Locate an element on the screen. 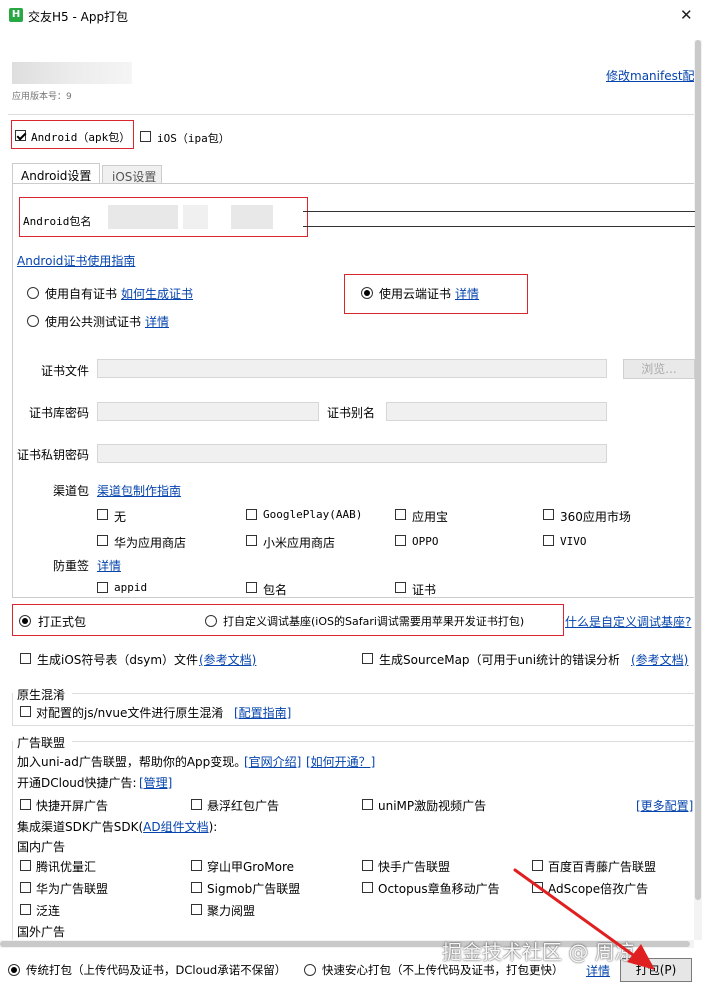 This screenshot has width=702, height=991. quick-ads-label: 开通DCloud快捷广告: is located at coordinates (77, 783).